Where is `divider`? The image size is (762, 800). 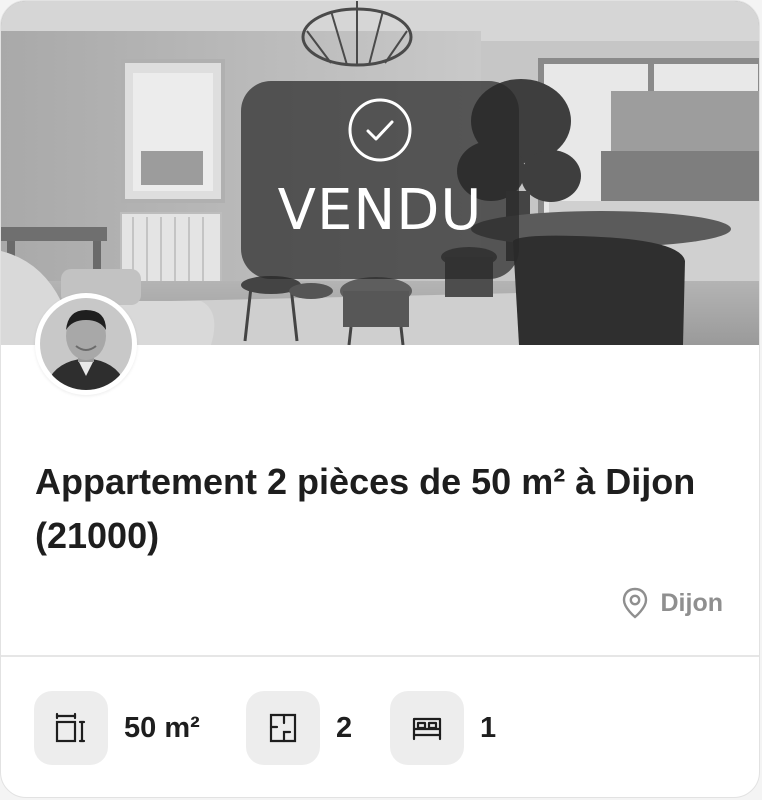 divider is located at coordinates (380, 656).